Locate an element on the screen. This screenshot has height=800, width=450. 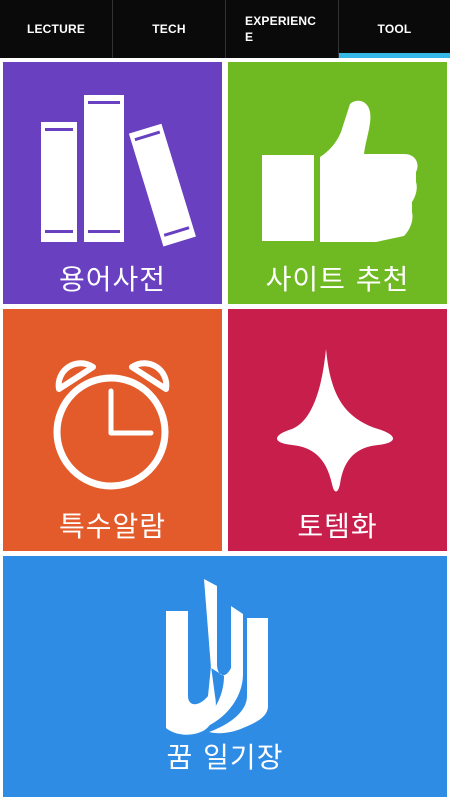
tab-label: EXPERIENCE is located at coordinates (281, 29).